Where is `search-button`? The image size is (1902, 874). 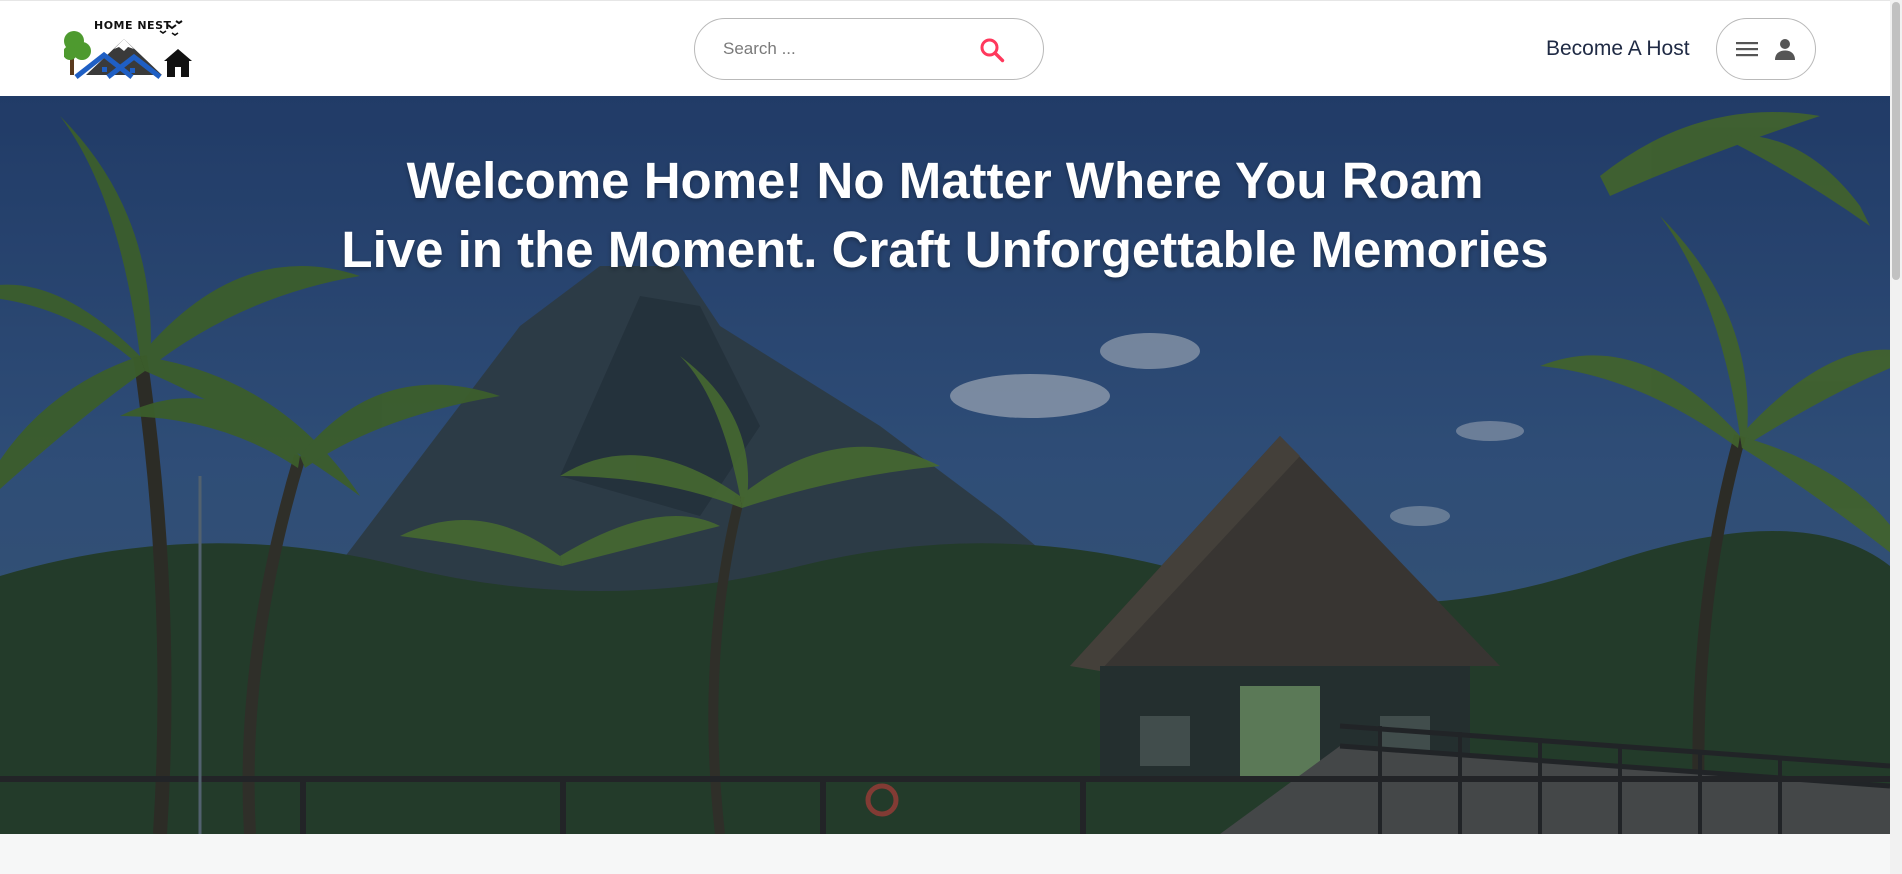
search-button is located at coordinates (992, 50).